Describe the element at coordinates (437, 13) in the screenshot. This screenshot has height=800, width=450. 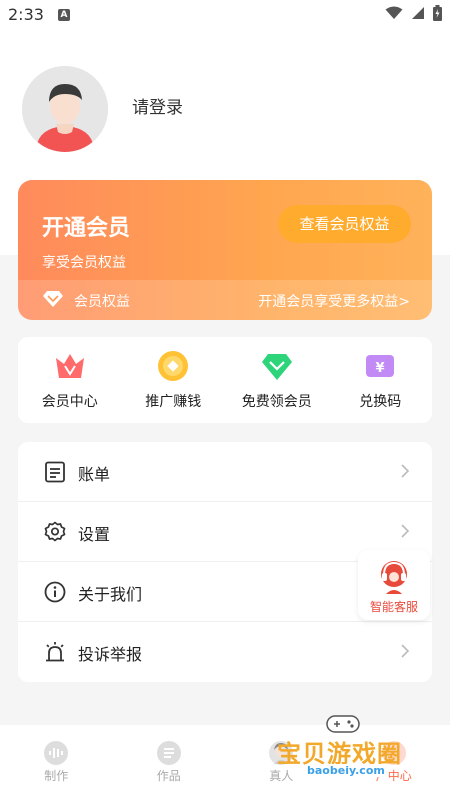
I see `battery-icon` at that location.